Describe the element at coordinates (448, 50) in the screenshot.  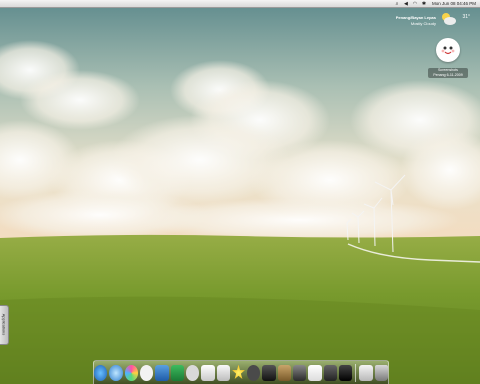
I see `screenshot-folder-icon` at that location.